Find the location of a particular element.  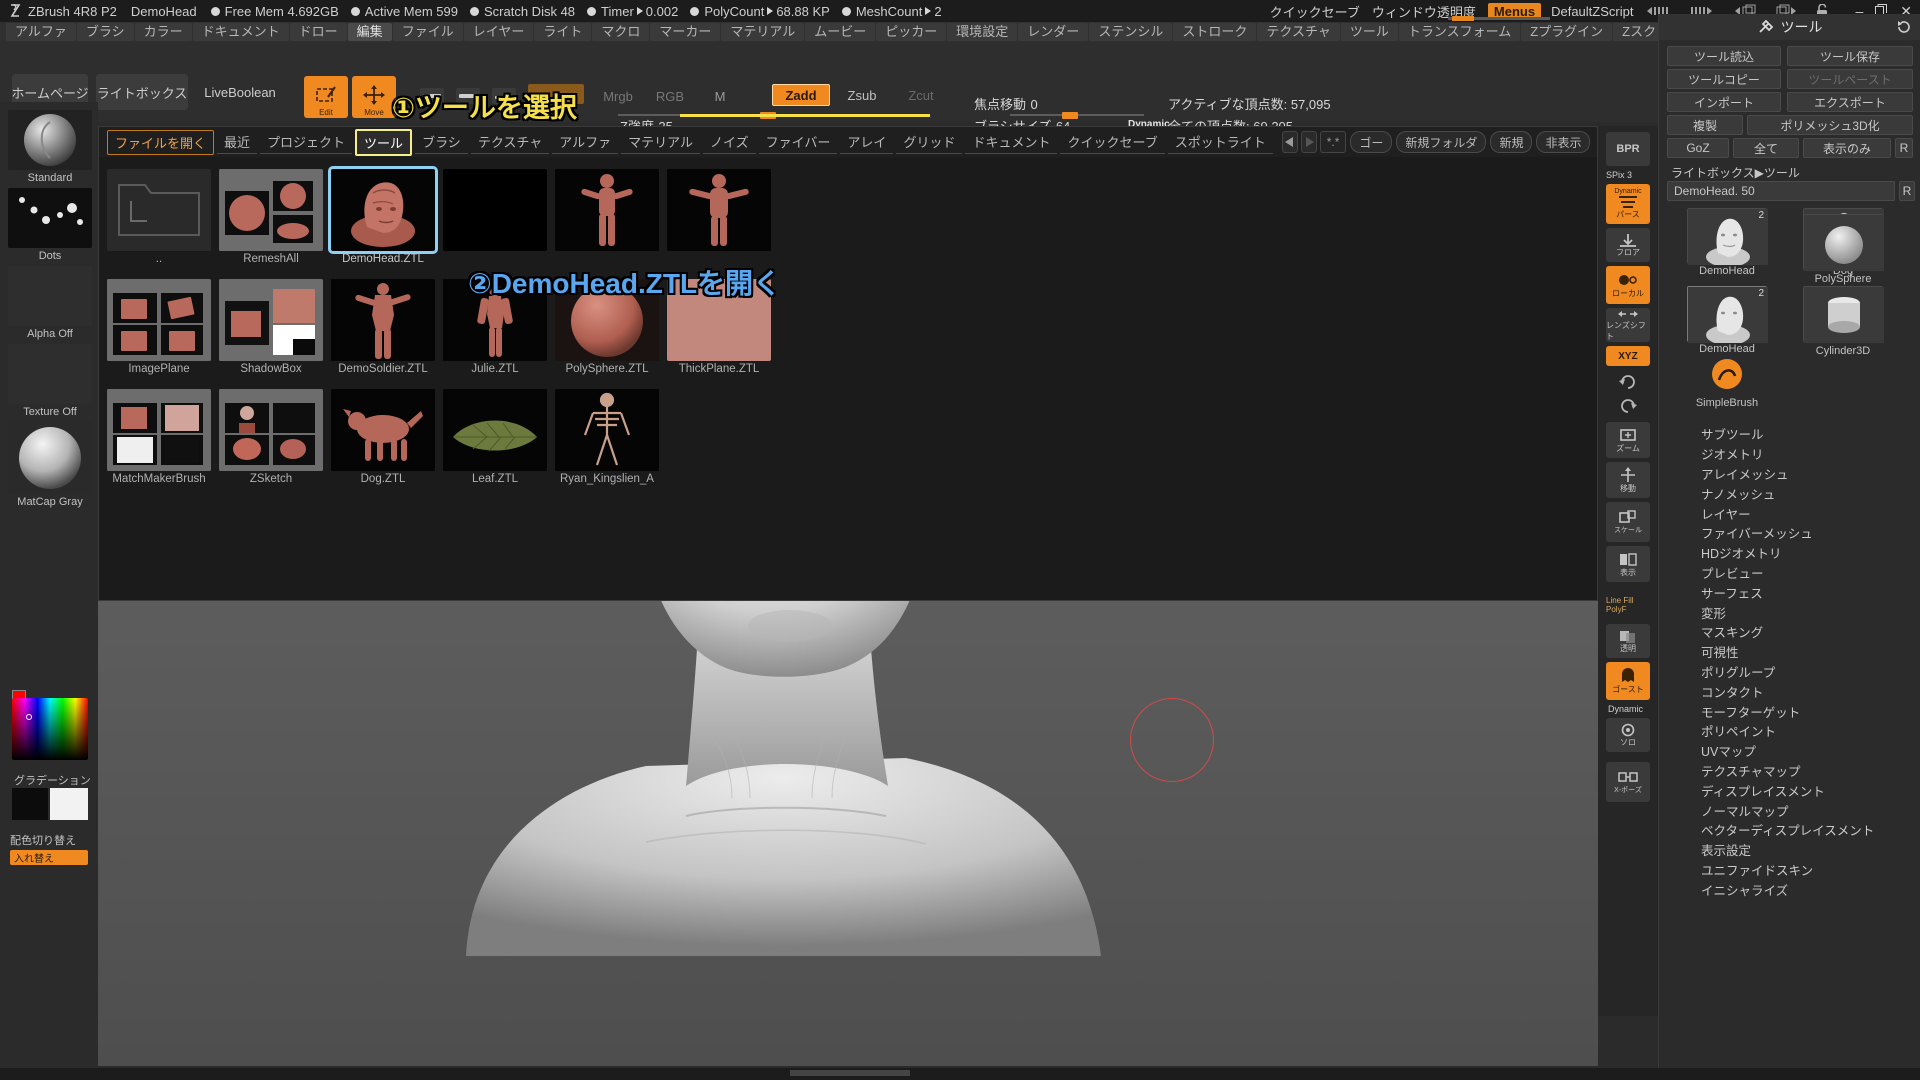

brush-thumbnail is located at coordinates (50, 140).